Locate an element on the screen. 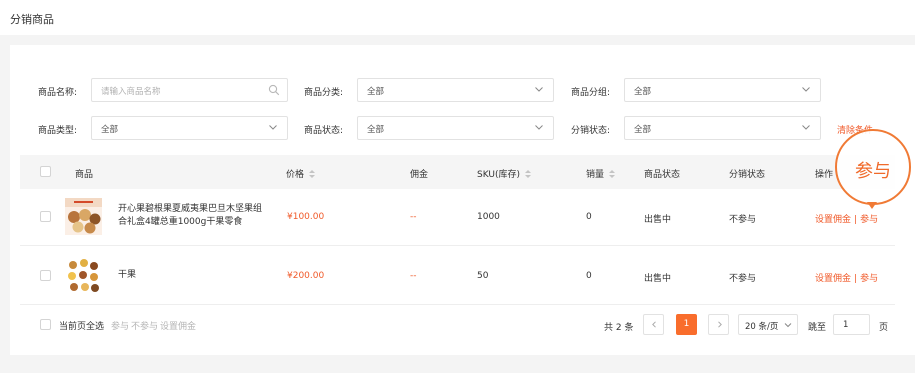 This screenshot has height=373, width=915. total-count: 共 2 条 is located at coordinates (619, 328).